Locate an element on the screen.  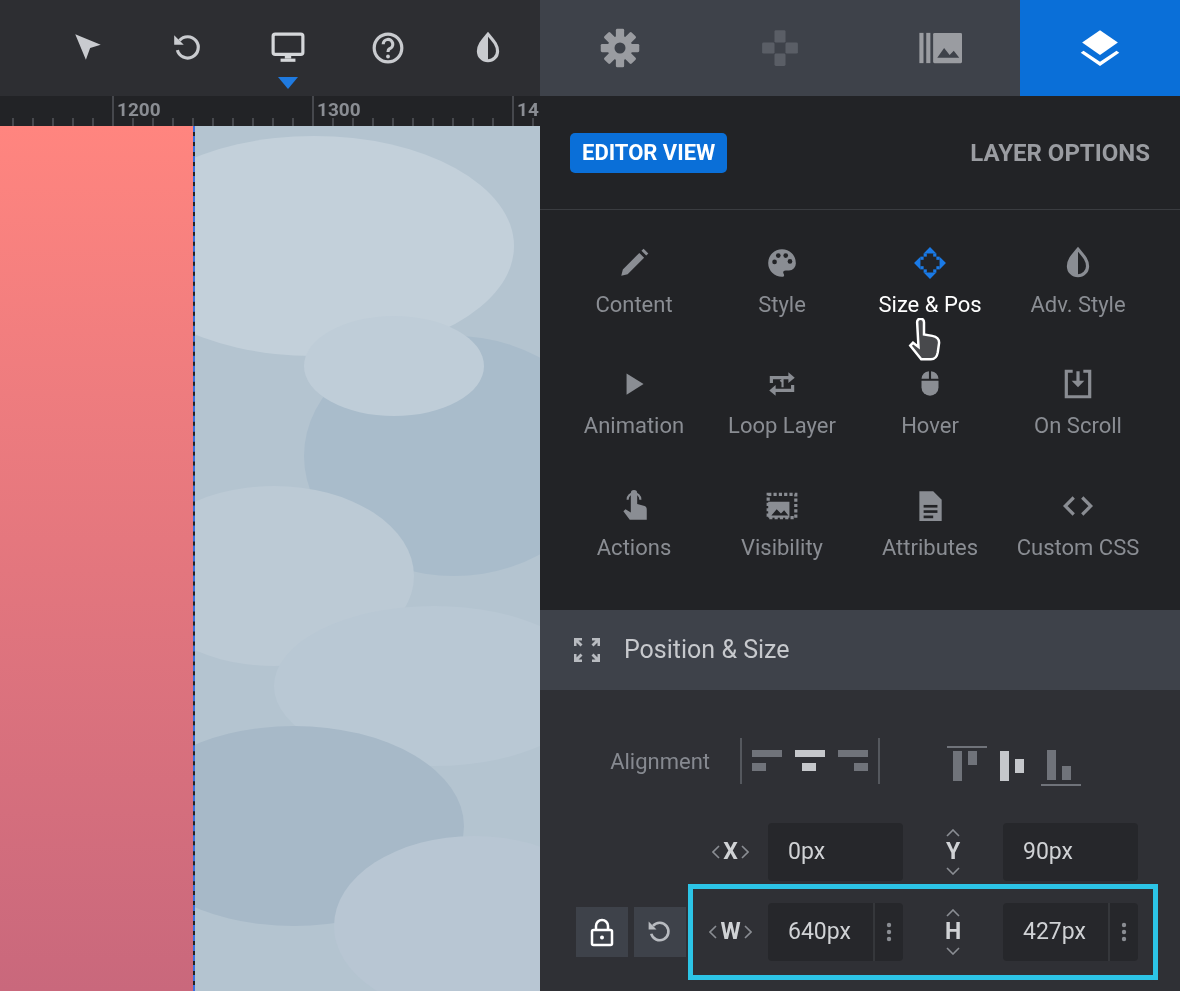
expand-icon is located at coordinates (587, 650).